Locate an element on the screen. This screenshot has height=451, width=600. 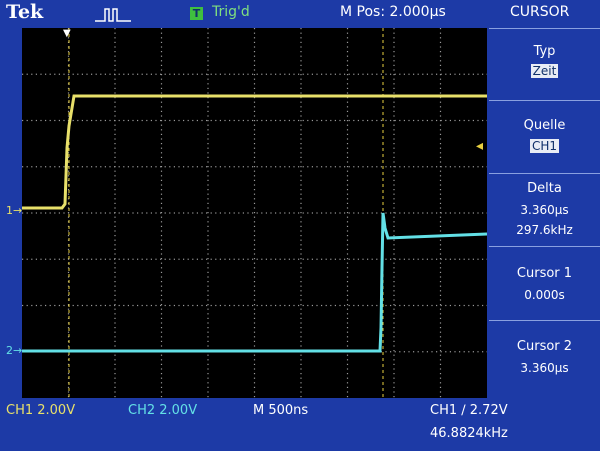
source-value: CH1 is located at coordinates (544, 146).